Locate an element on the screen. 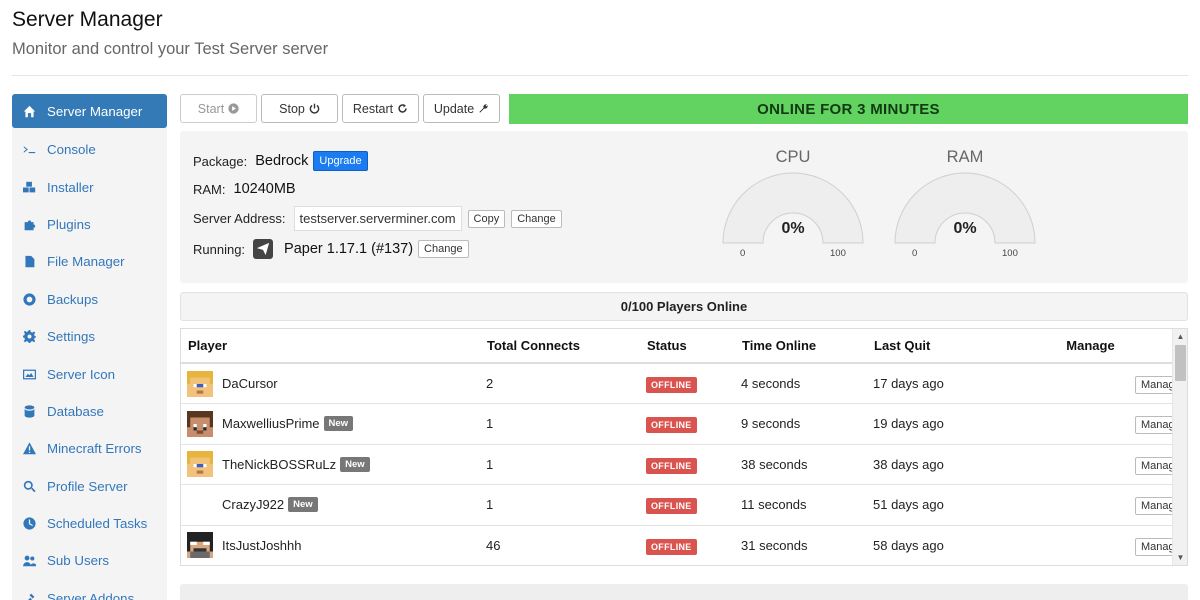  database-icon is located at coordinates (34, 411).